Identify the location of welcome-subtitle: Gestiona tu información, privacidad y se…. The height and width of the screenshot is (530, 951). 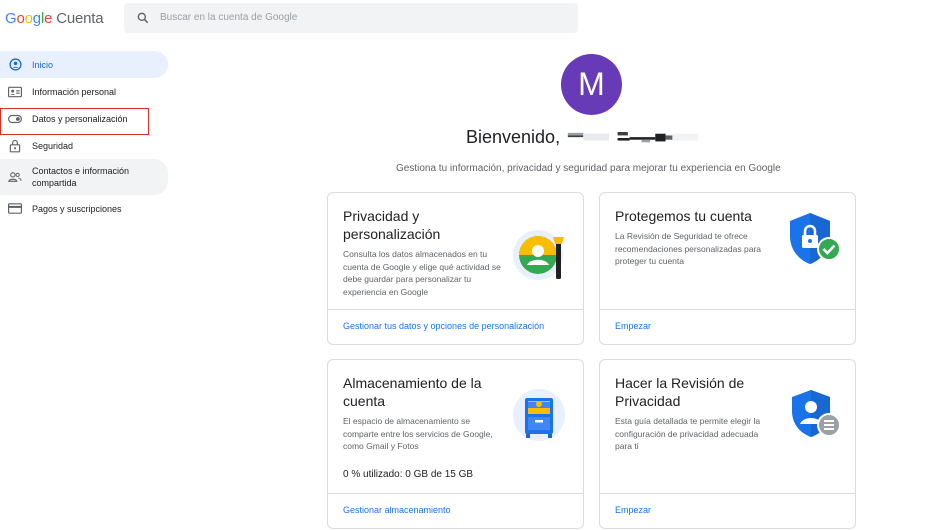
(588, 168).